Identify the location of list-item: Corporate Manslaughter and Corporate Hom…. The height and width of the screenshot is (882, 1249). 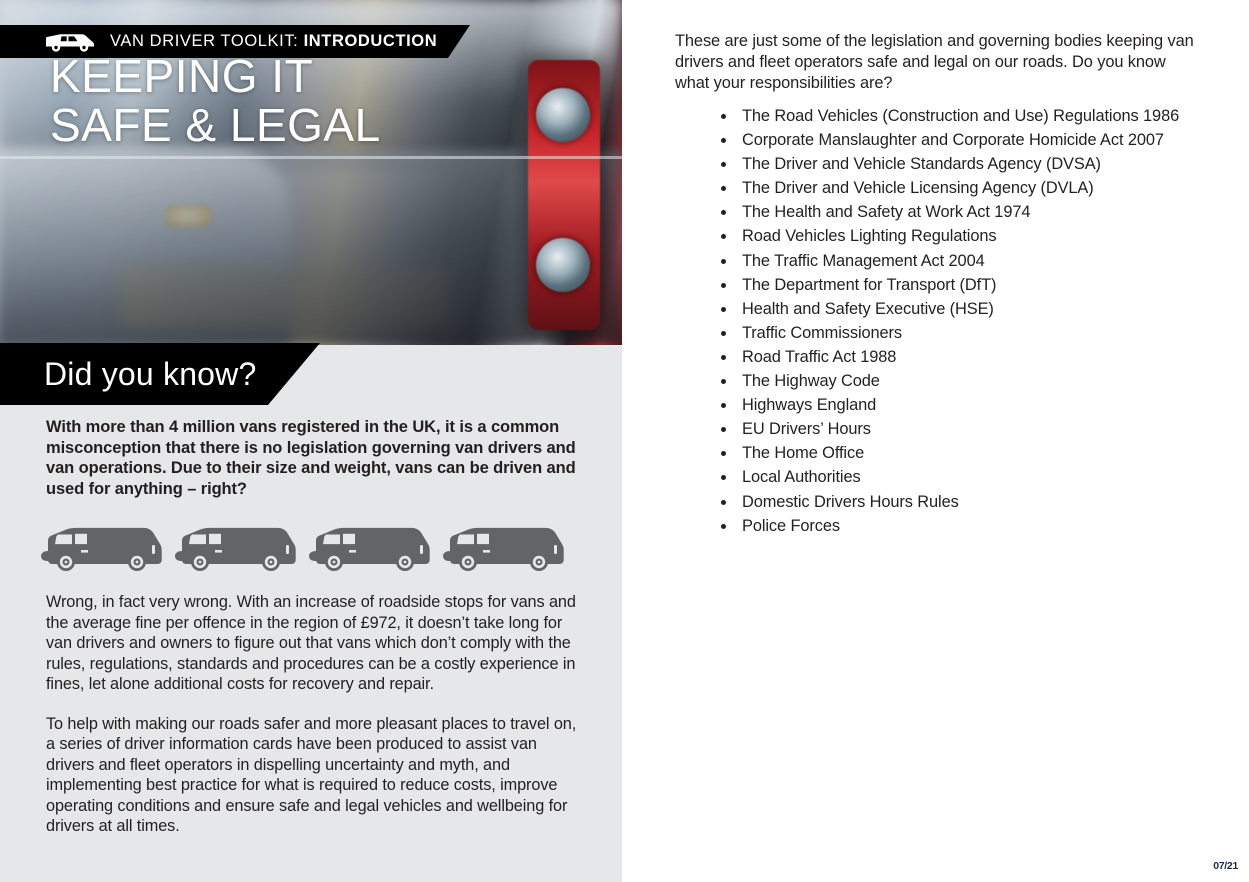
(950, 140).